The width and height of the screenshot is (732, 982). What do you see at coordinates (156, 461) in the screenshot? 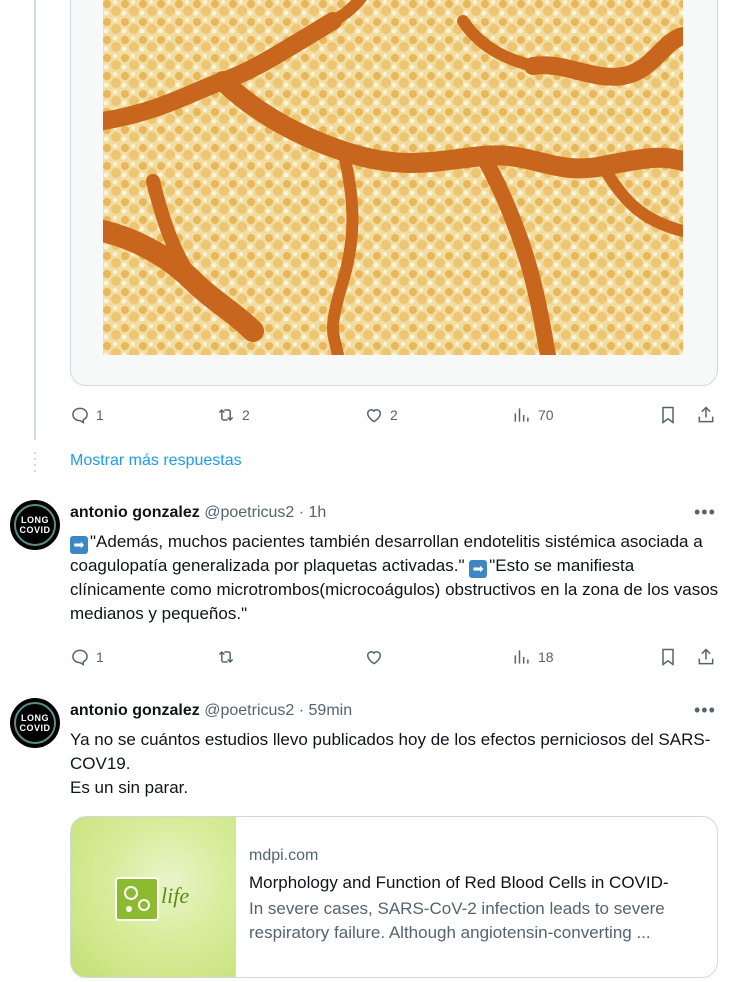
I see `show-more-replies-link: Mostrar más respuestas` at bounding box center [156, 461].